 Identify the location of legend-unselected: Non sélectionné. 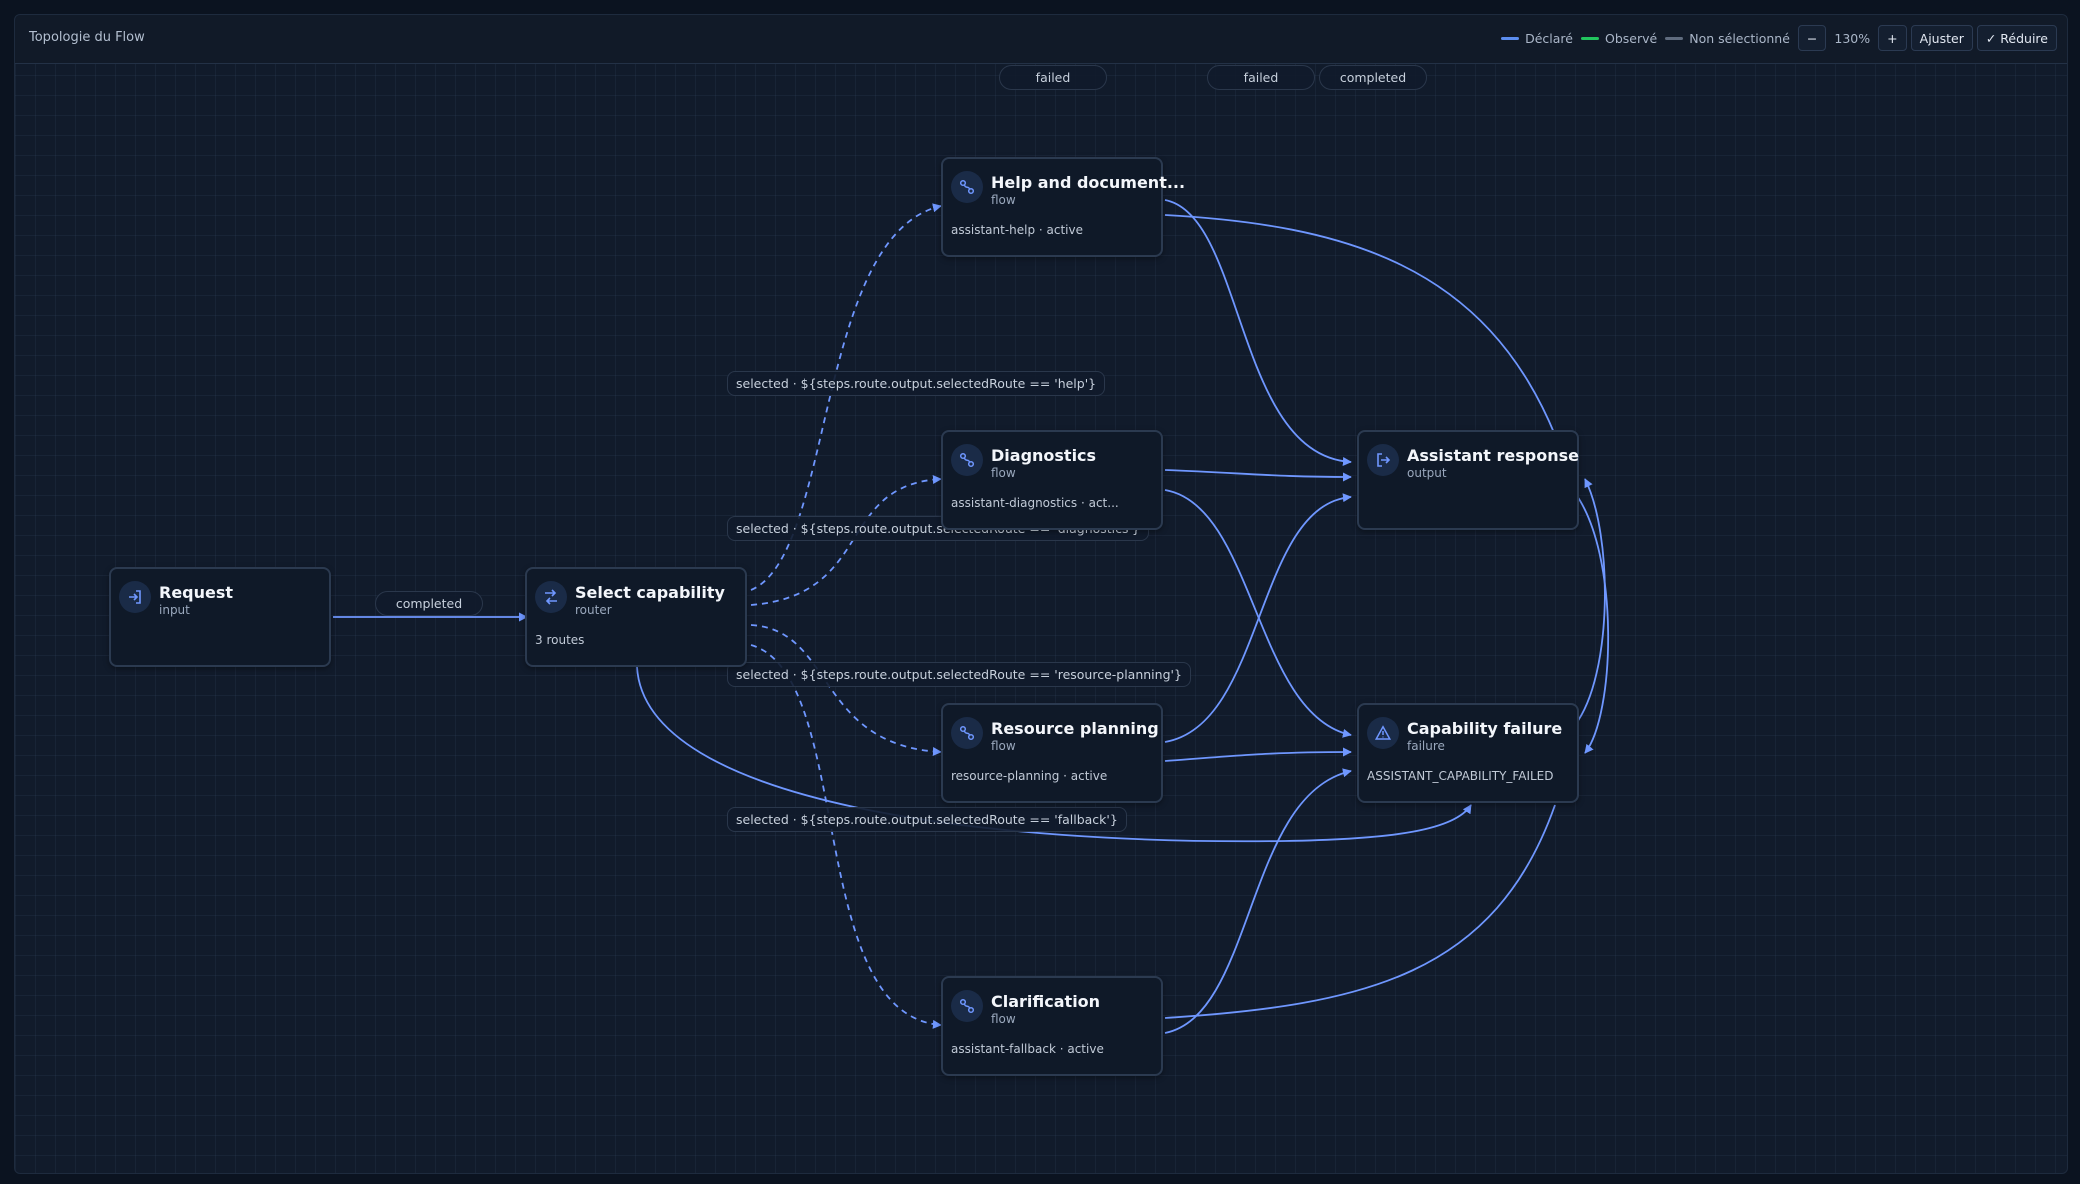
(1727, 38).